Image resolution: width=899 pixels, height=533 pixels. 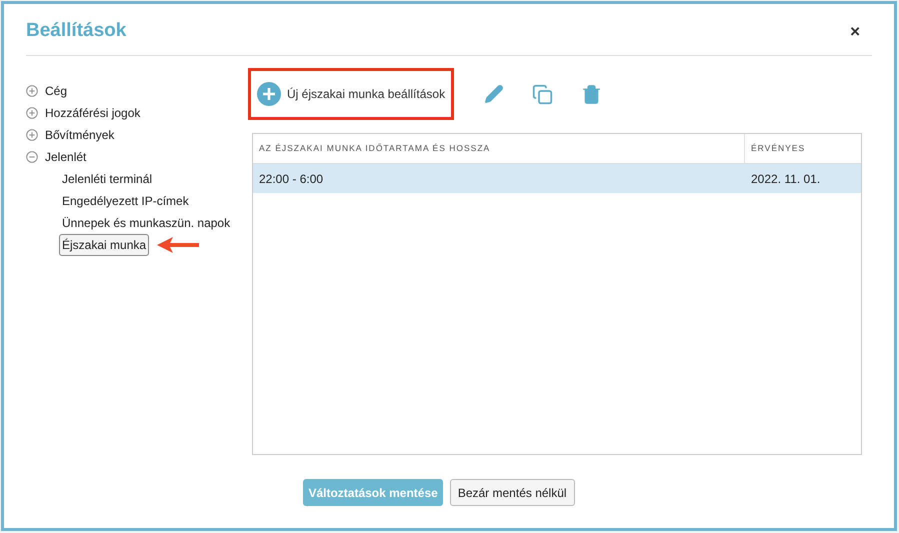 I want to click on plus-icon, so click(x=269, y=94).